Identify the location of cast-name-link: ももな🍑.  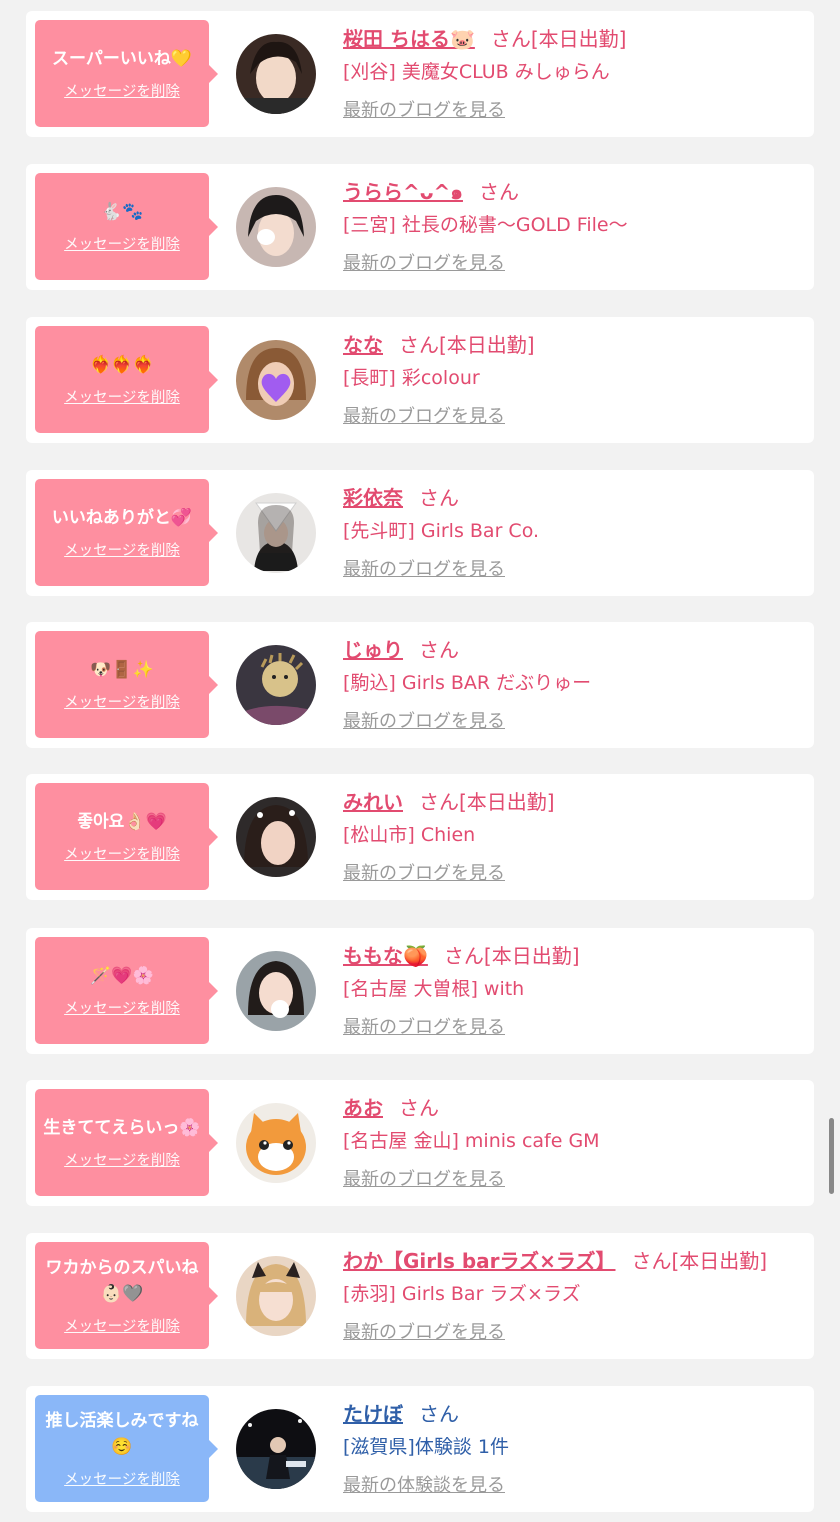
(385, 956).